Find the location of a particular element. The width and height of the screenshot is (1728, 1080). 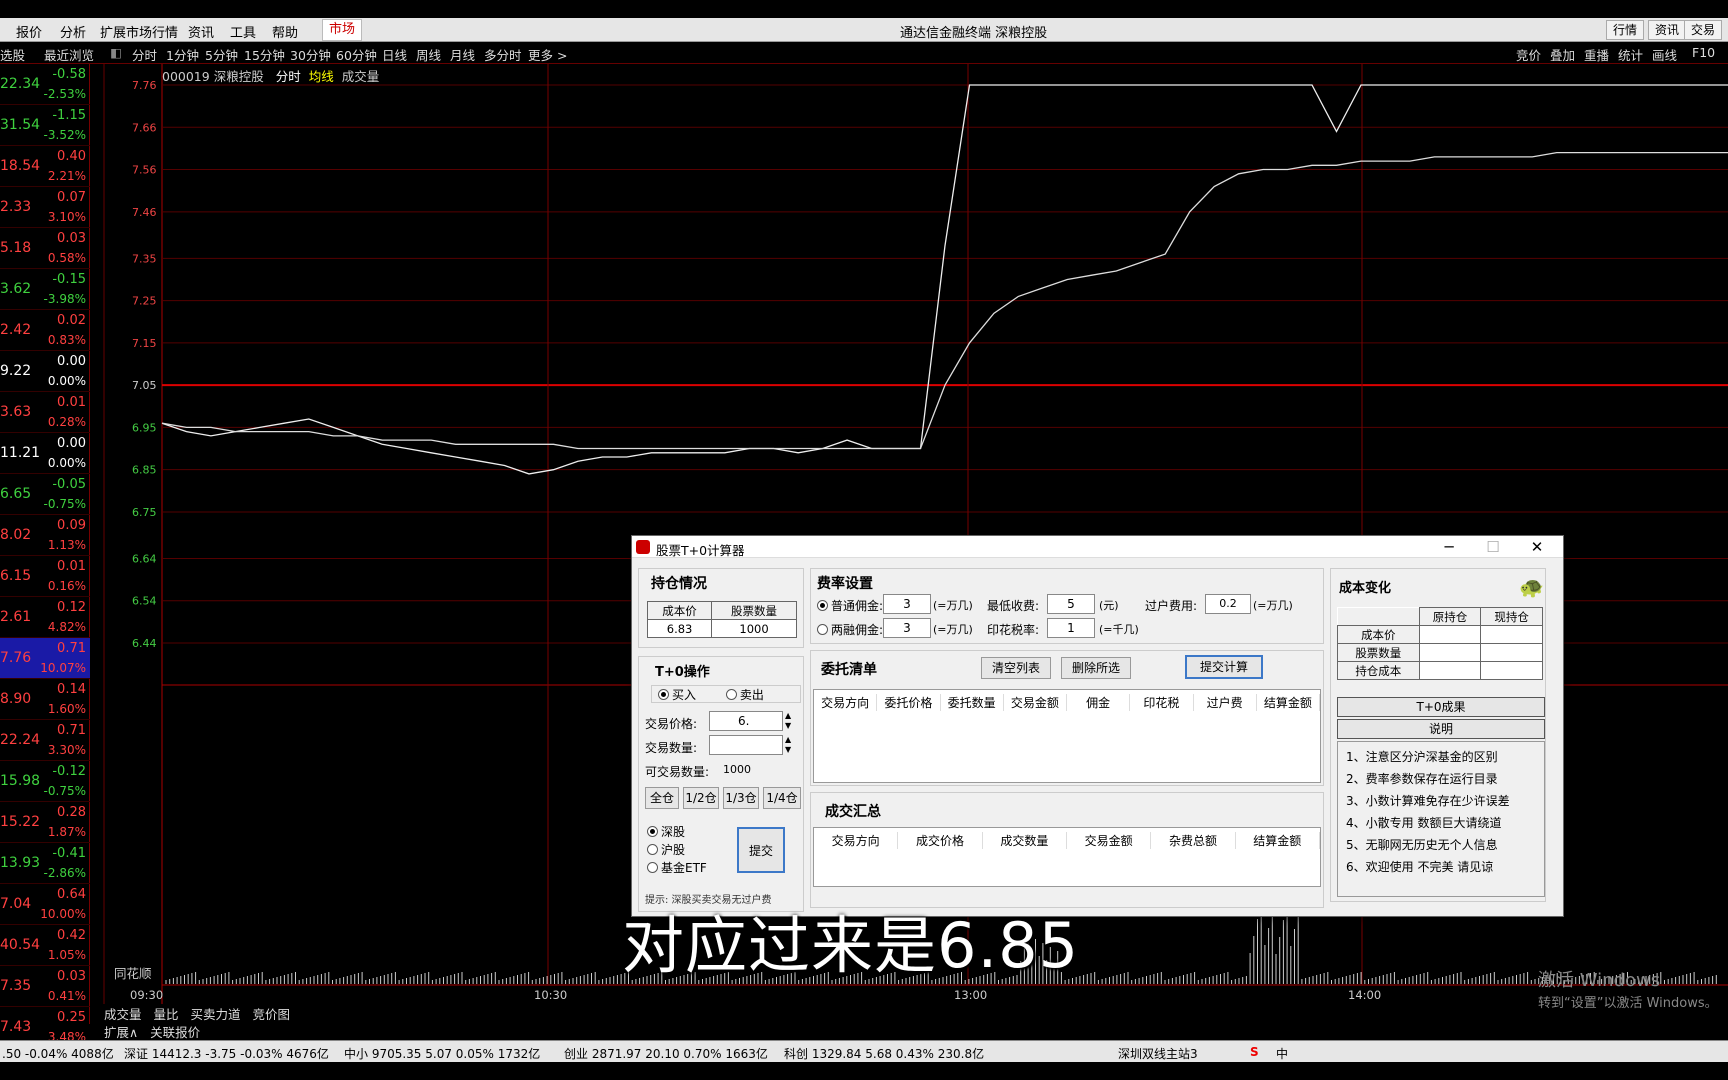

note-item: 4、小散专用 数额巨大请绕道 is located at coordinates (1424, 823).